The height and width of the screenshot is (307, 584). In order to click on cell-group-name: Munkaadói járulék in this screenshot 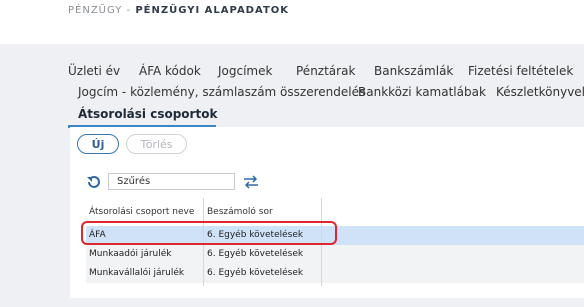, I will do `click(130, 254)`.